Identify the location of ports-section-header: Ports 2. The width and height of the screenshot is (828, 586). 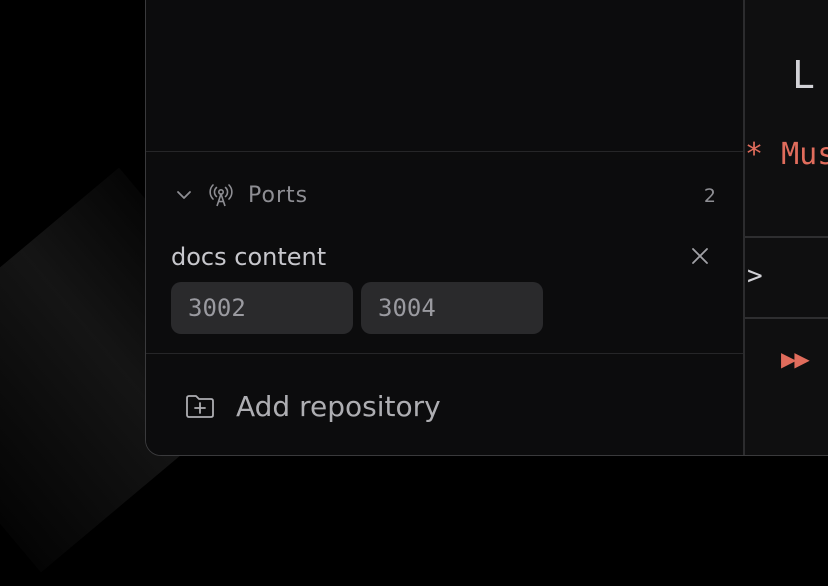
(444, 196).